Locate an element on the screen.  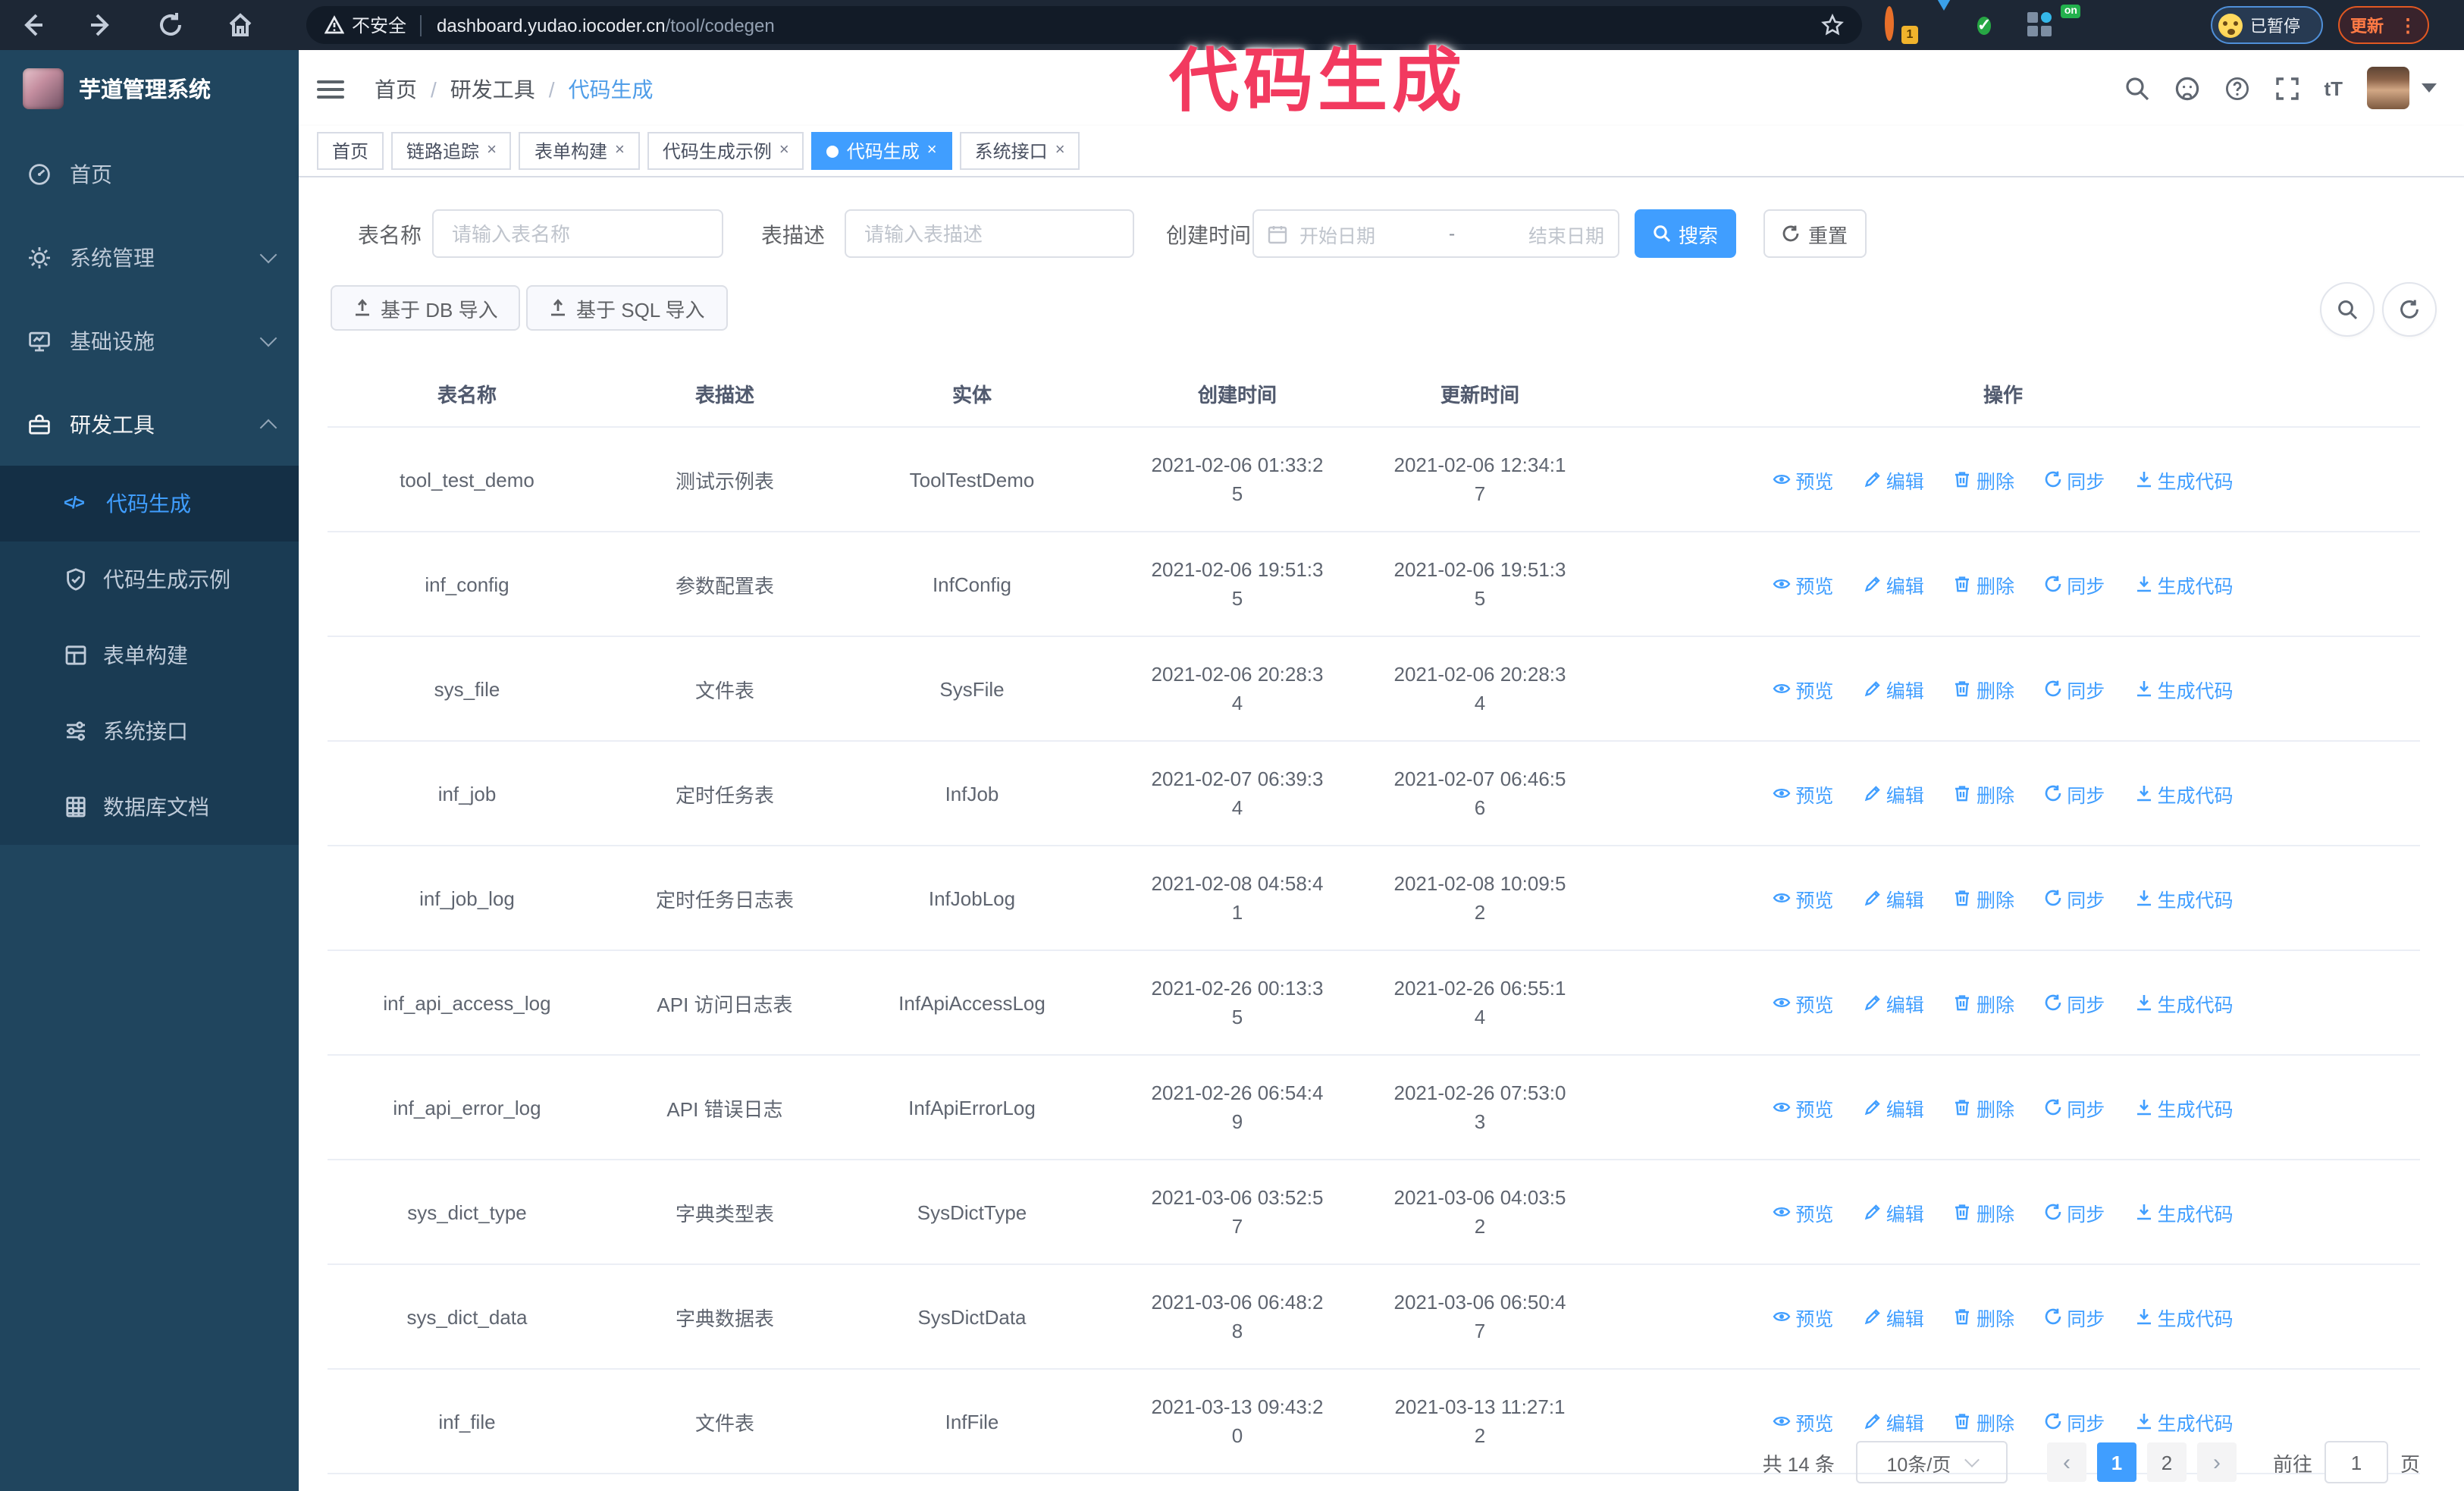
breadcrumb-home: 首页 is located at coordinates (396, 89).